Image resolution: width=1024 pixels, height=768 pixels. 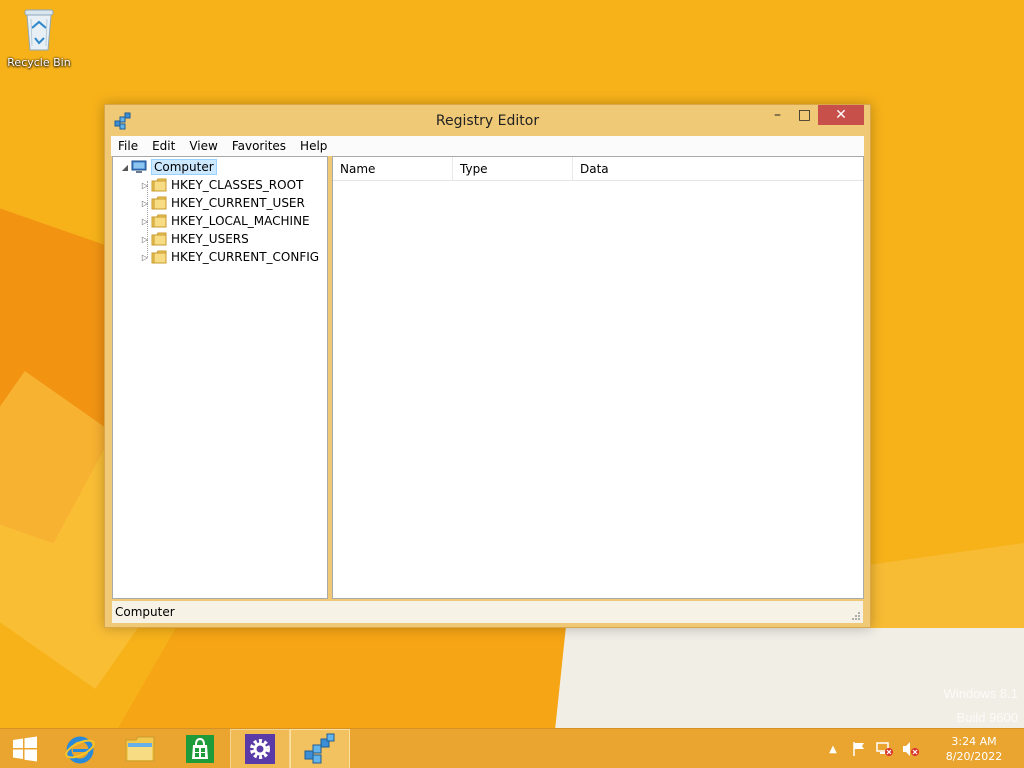 What do you see at coordinates (393, 168) in the screenshot?
I see `column-header-name: Name` at bounding box center [393, 168].